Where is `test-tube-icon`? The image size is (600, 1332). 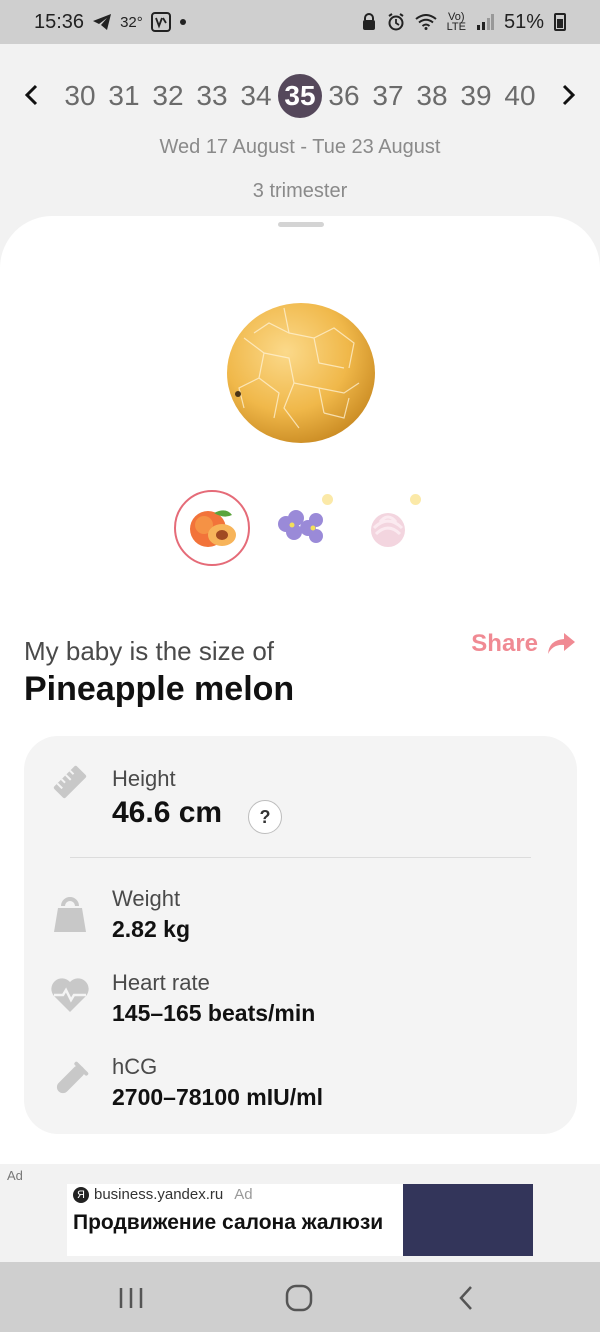 test-tube-icon is located at coordinates (70, 1080).